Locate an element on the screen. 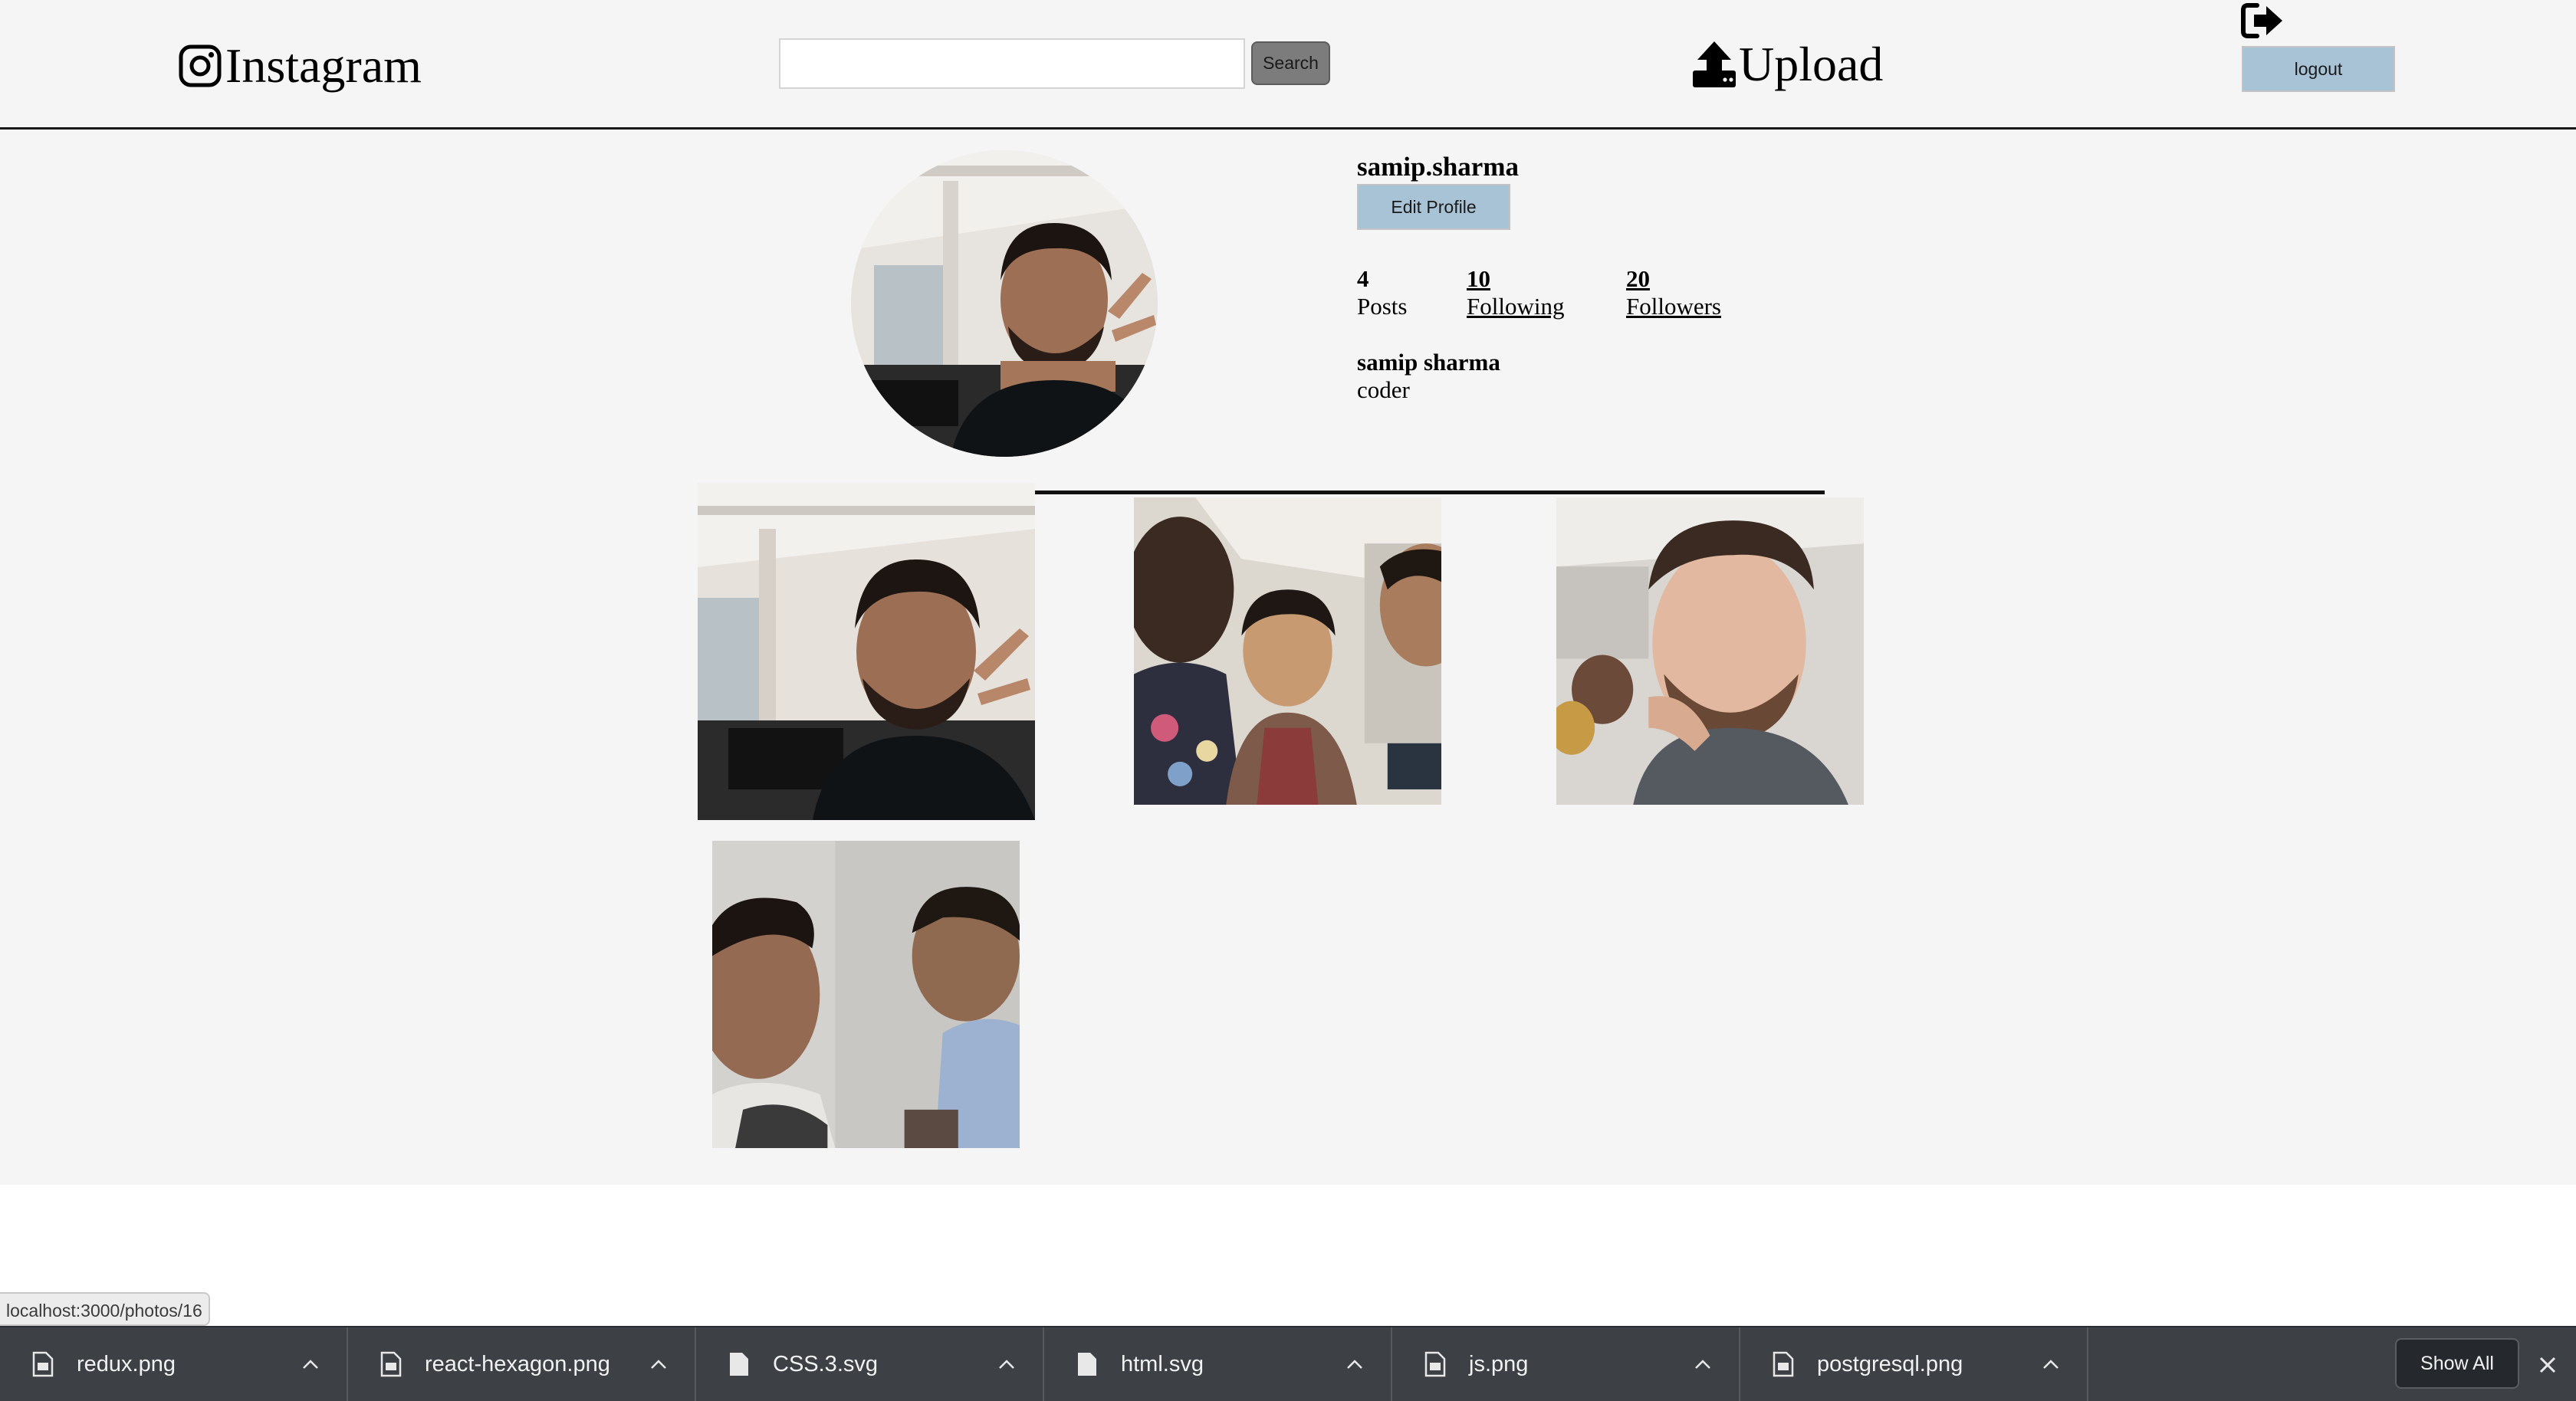 The height and width of the screenshot is (1401, 2576). profile-avatar is located at coordinates (1004, 303).